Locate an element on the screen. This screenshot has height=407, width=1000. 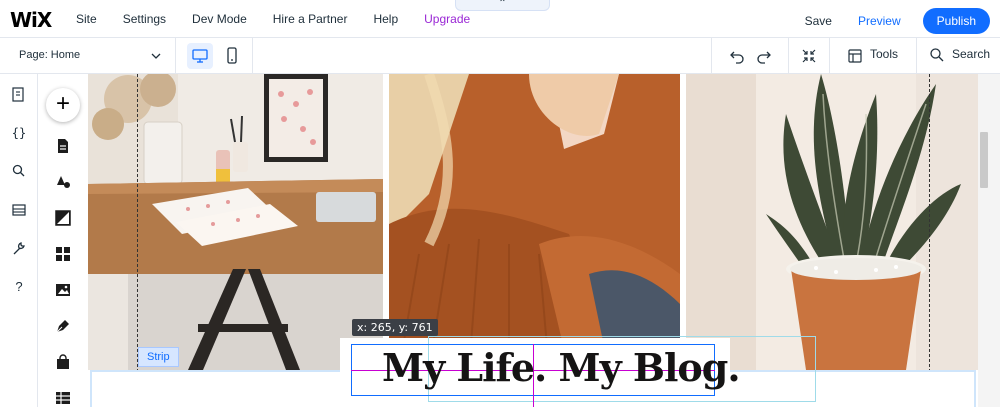
canvas-scrollbar is located at coordinates (989, 240).